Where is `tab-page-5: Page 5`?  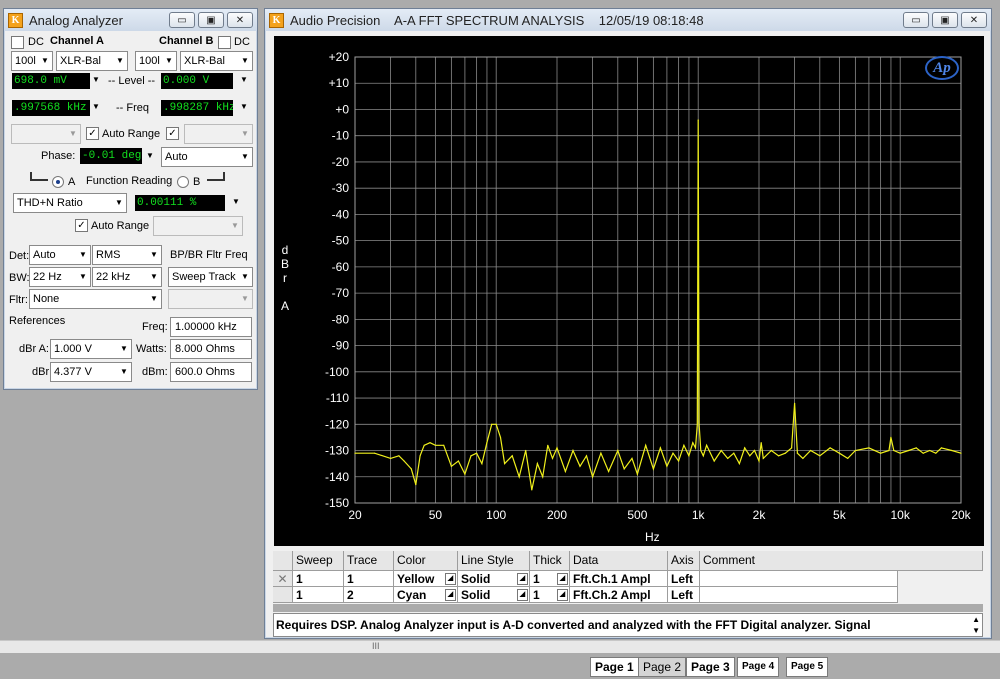 tab-page-5: Page 5 is located at coordinates (807, 667).